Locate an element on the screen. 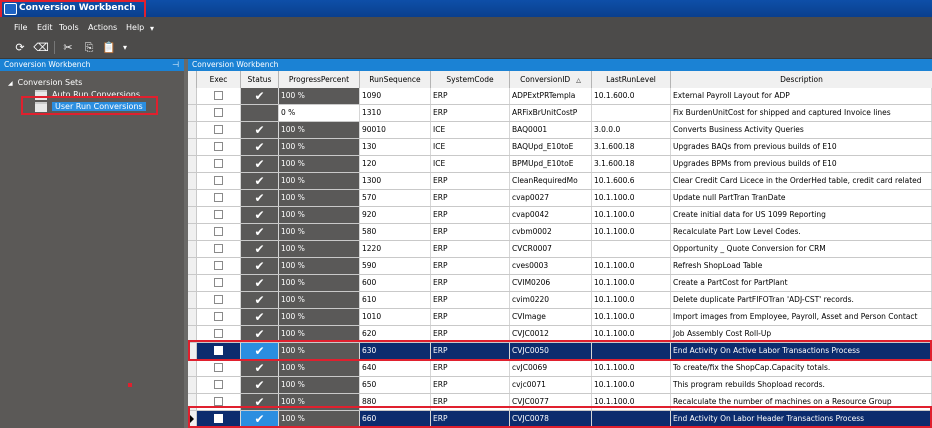 The height and width of the screenshot is (428, 932). refresh-icon: ⟳ is located at coordinates (20, 47).